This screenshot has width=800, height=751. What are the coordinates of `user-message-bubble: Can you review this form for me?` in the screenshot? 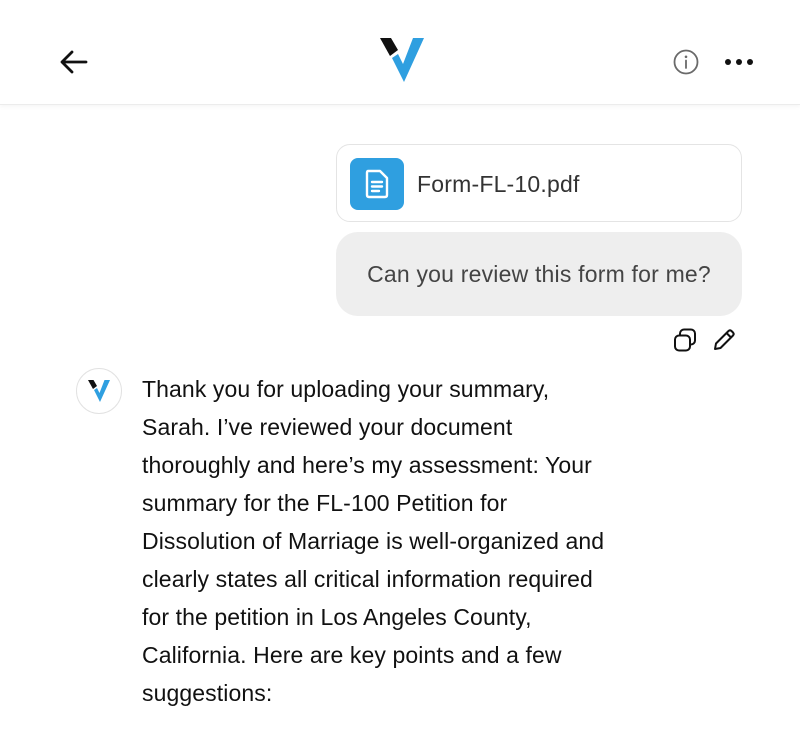 It's located at (539, 274).